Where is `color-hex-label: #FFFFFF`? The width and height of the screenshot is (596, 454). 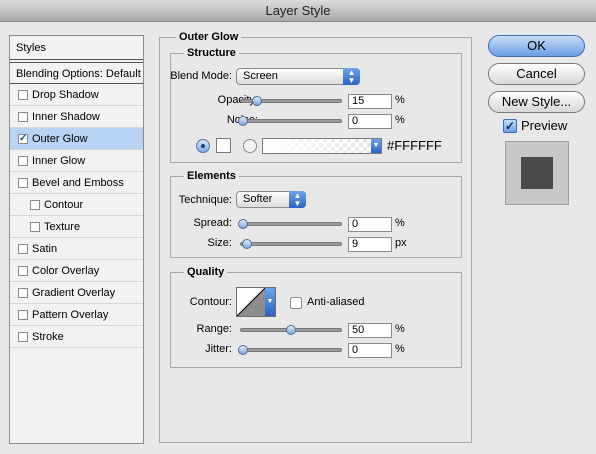
color-hex-label: #FFFFFF is located at coordinates (414, 145).